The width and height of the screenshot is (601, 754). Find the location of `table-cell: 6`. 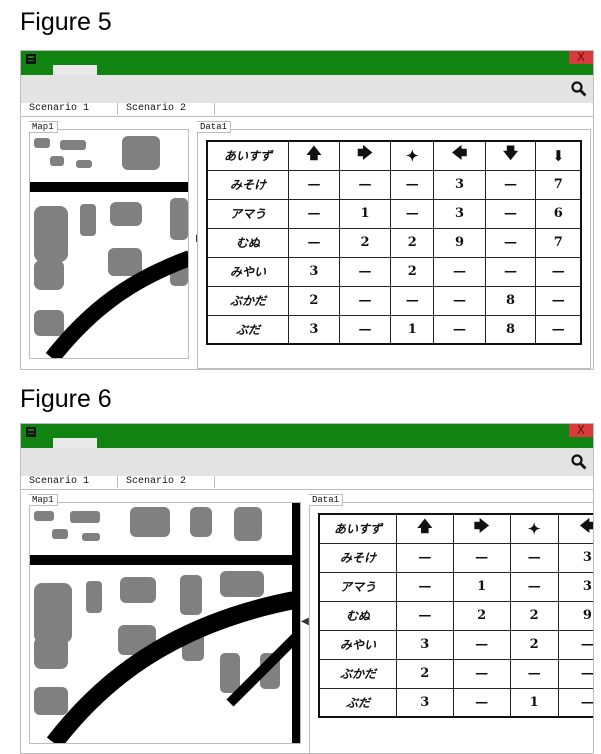

table-cell: 6 is located at coordinates (558, 213).